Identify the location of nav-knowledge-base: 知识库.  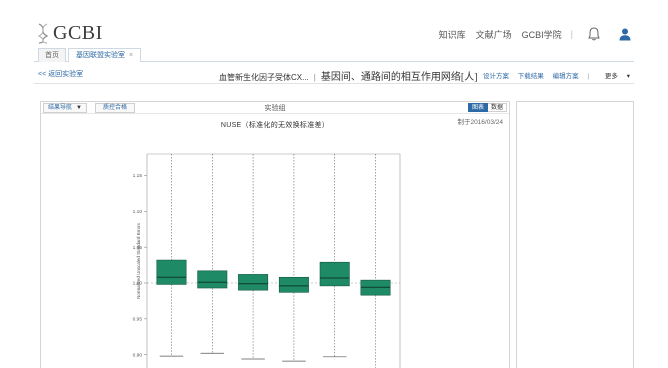
(452, 34).